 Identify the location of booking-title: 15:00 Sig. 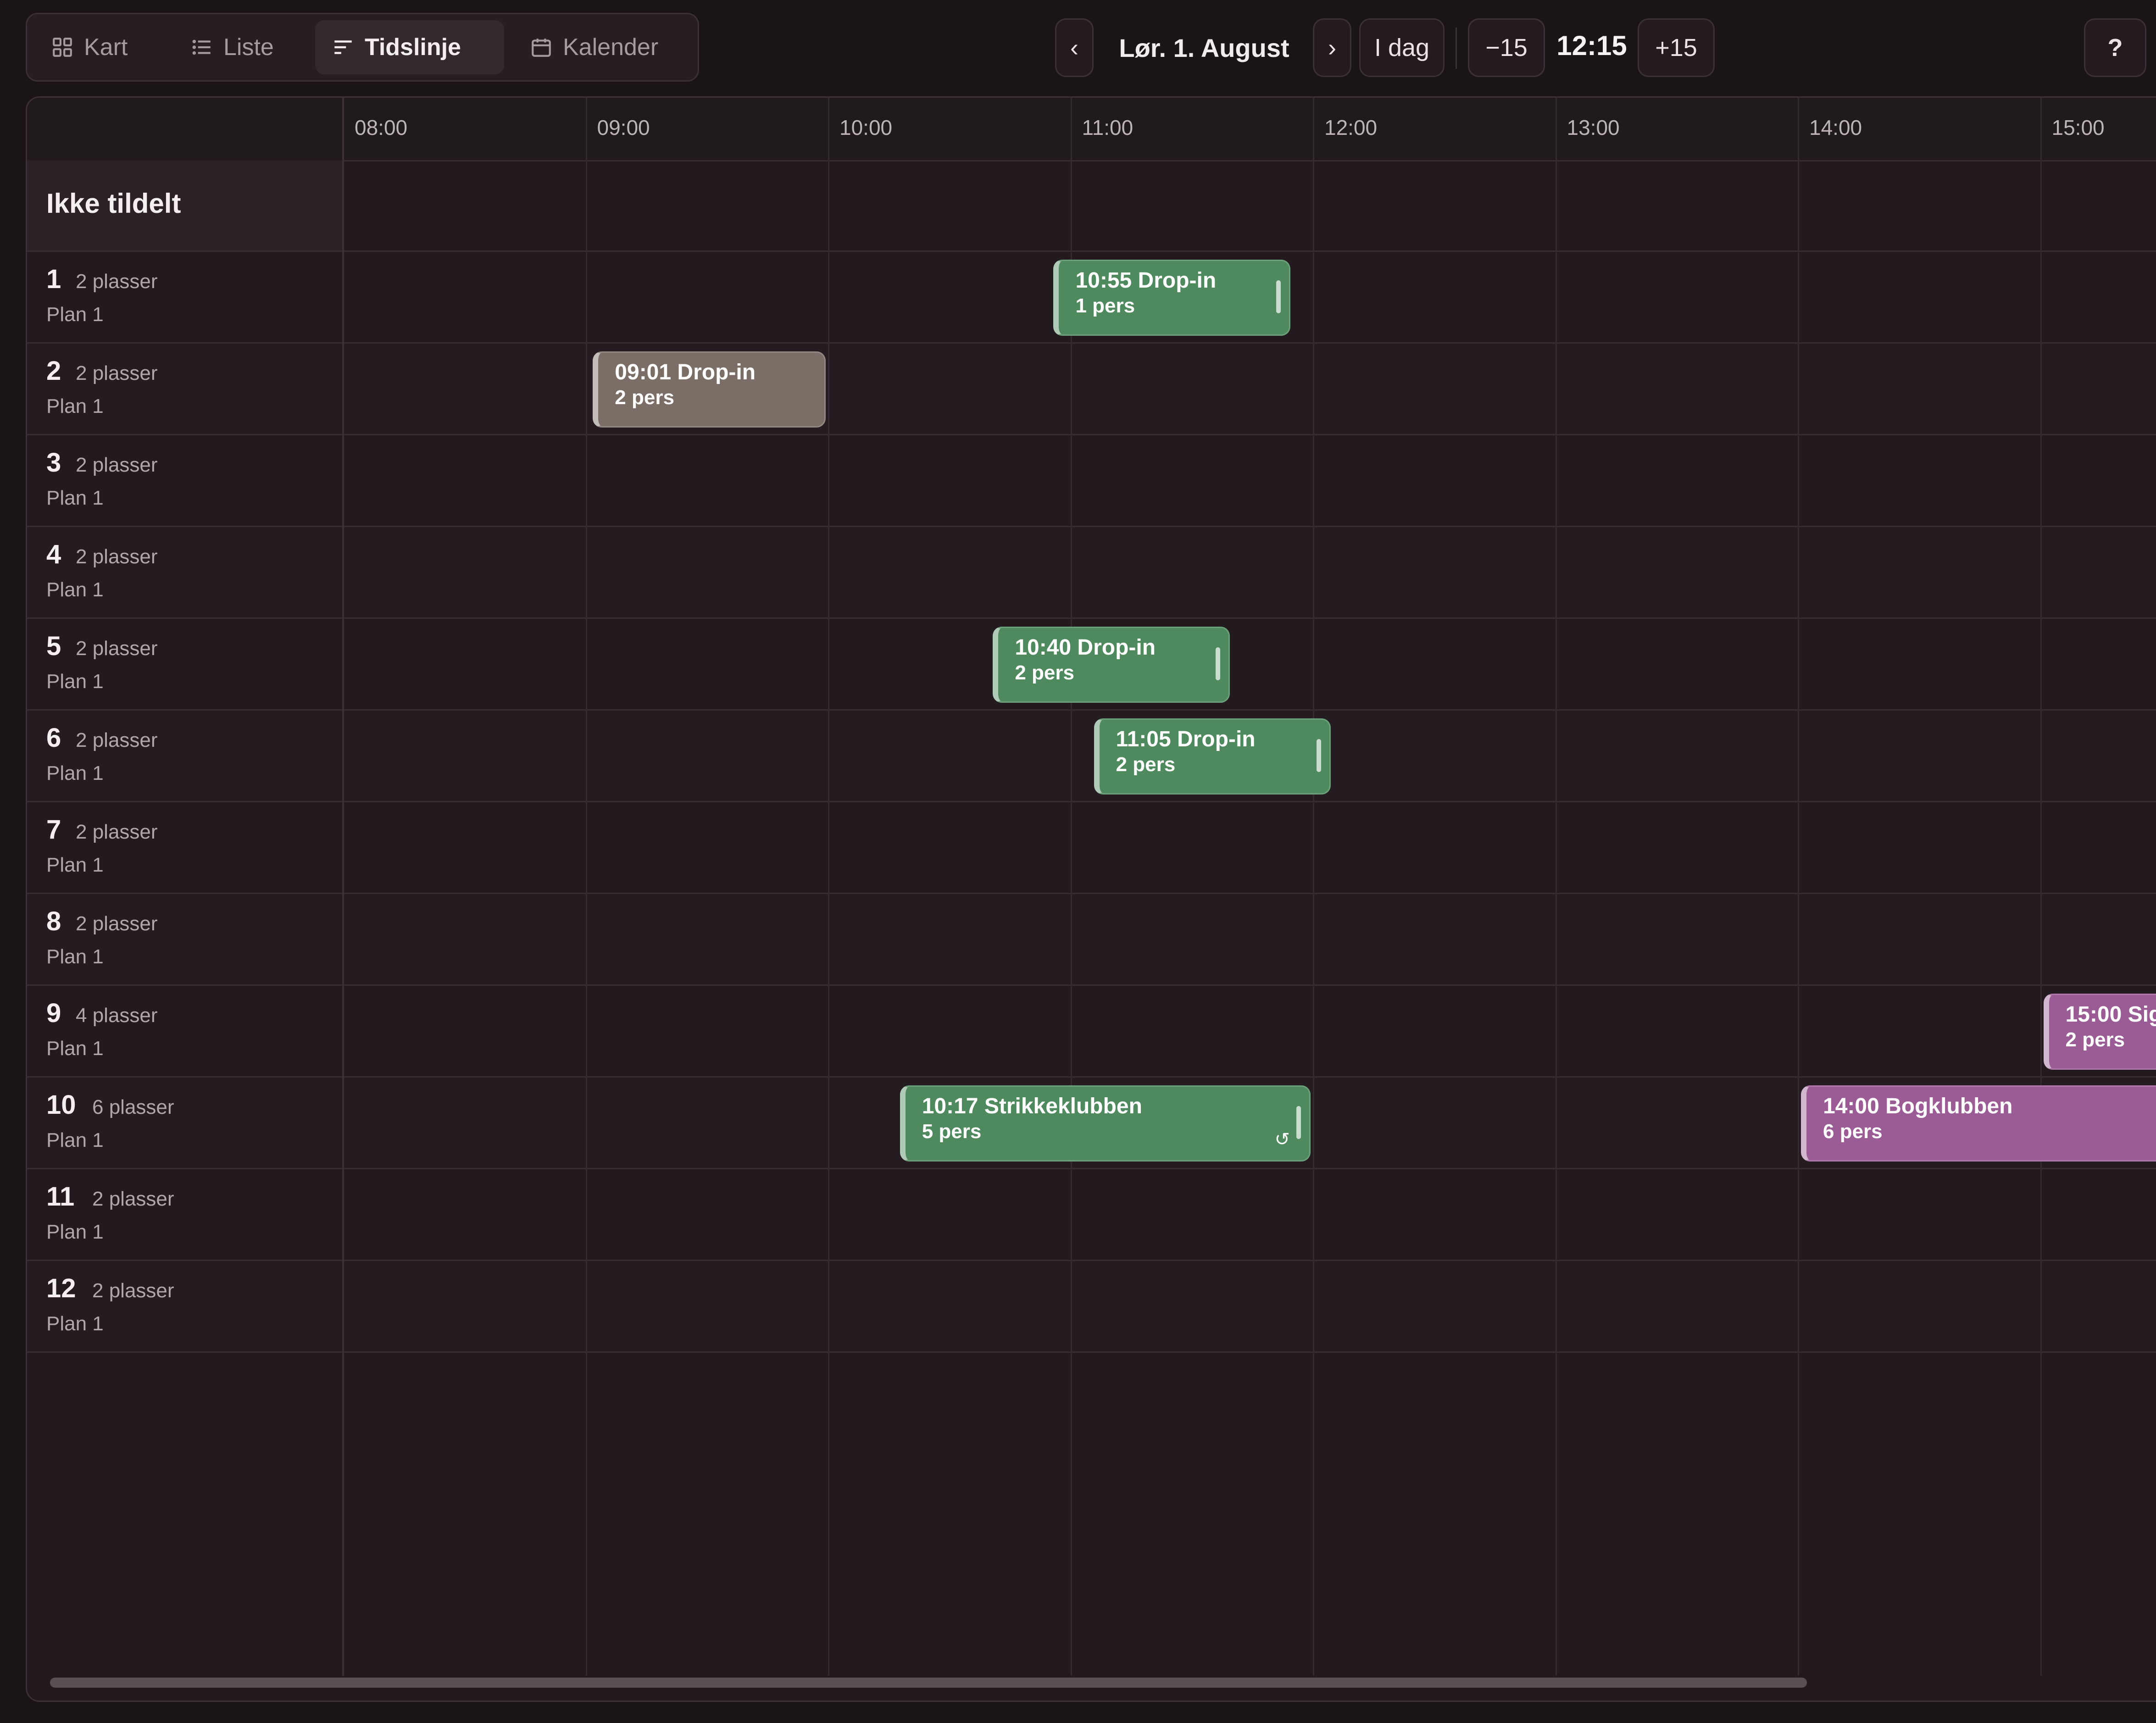
(2110, 1014).